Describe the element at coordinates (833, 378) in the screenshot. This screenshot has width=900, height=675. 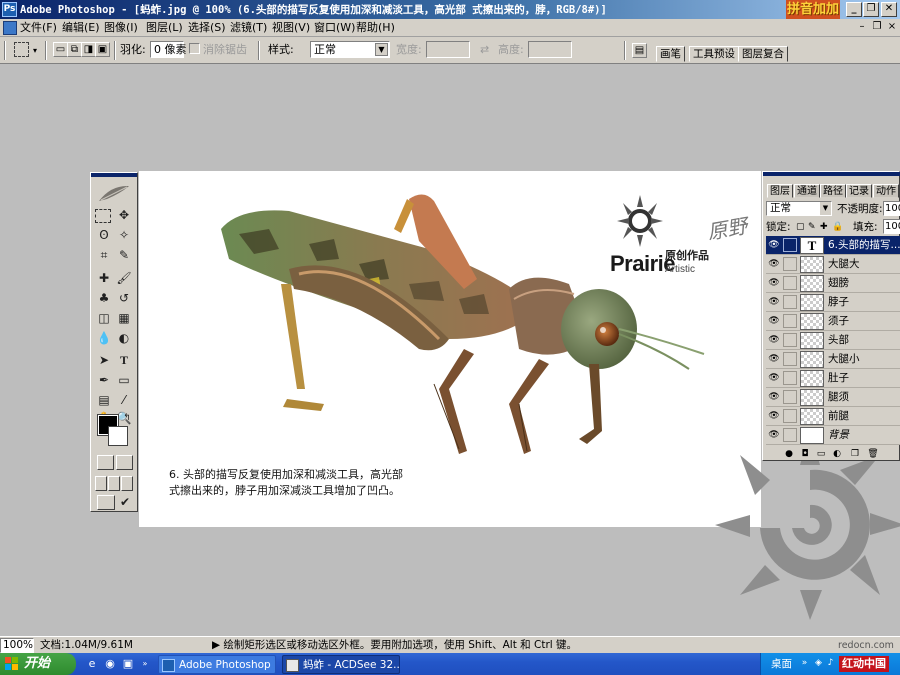
I see `layer-row: 👁 肚子` at that location.